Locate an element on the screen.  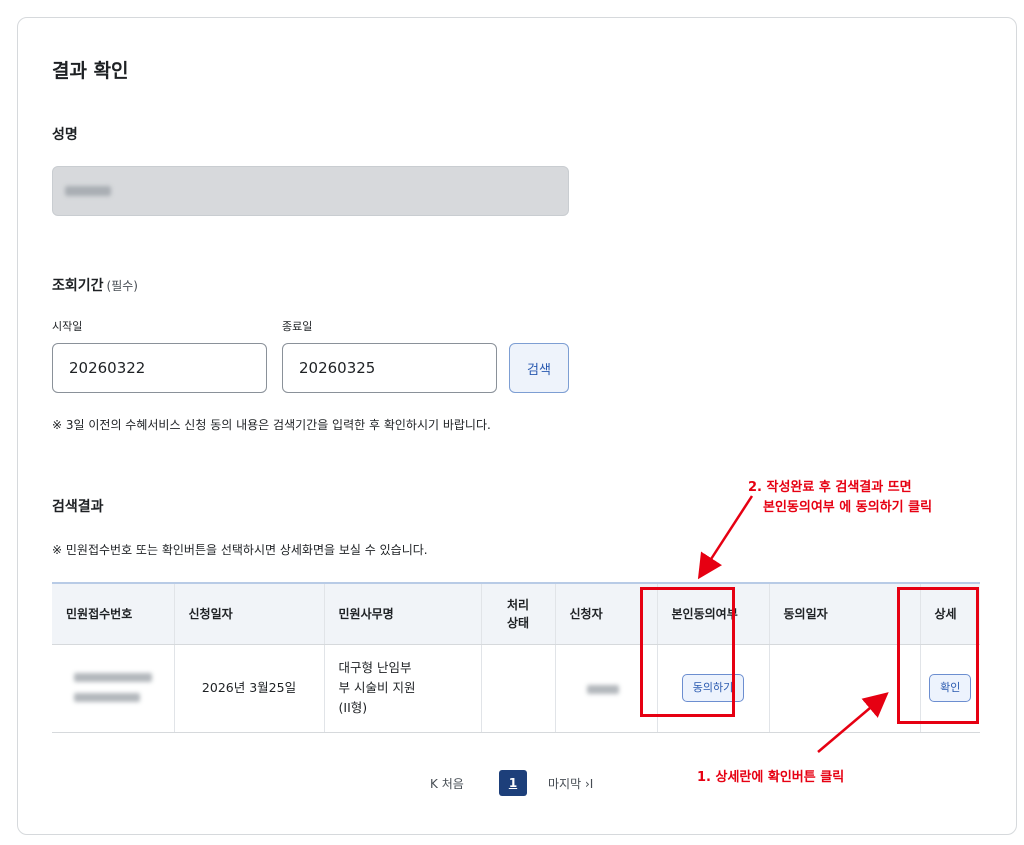
redacted-receipt-line1 is located at coordinates (113, 677).